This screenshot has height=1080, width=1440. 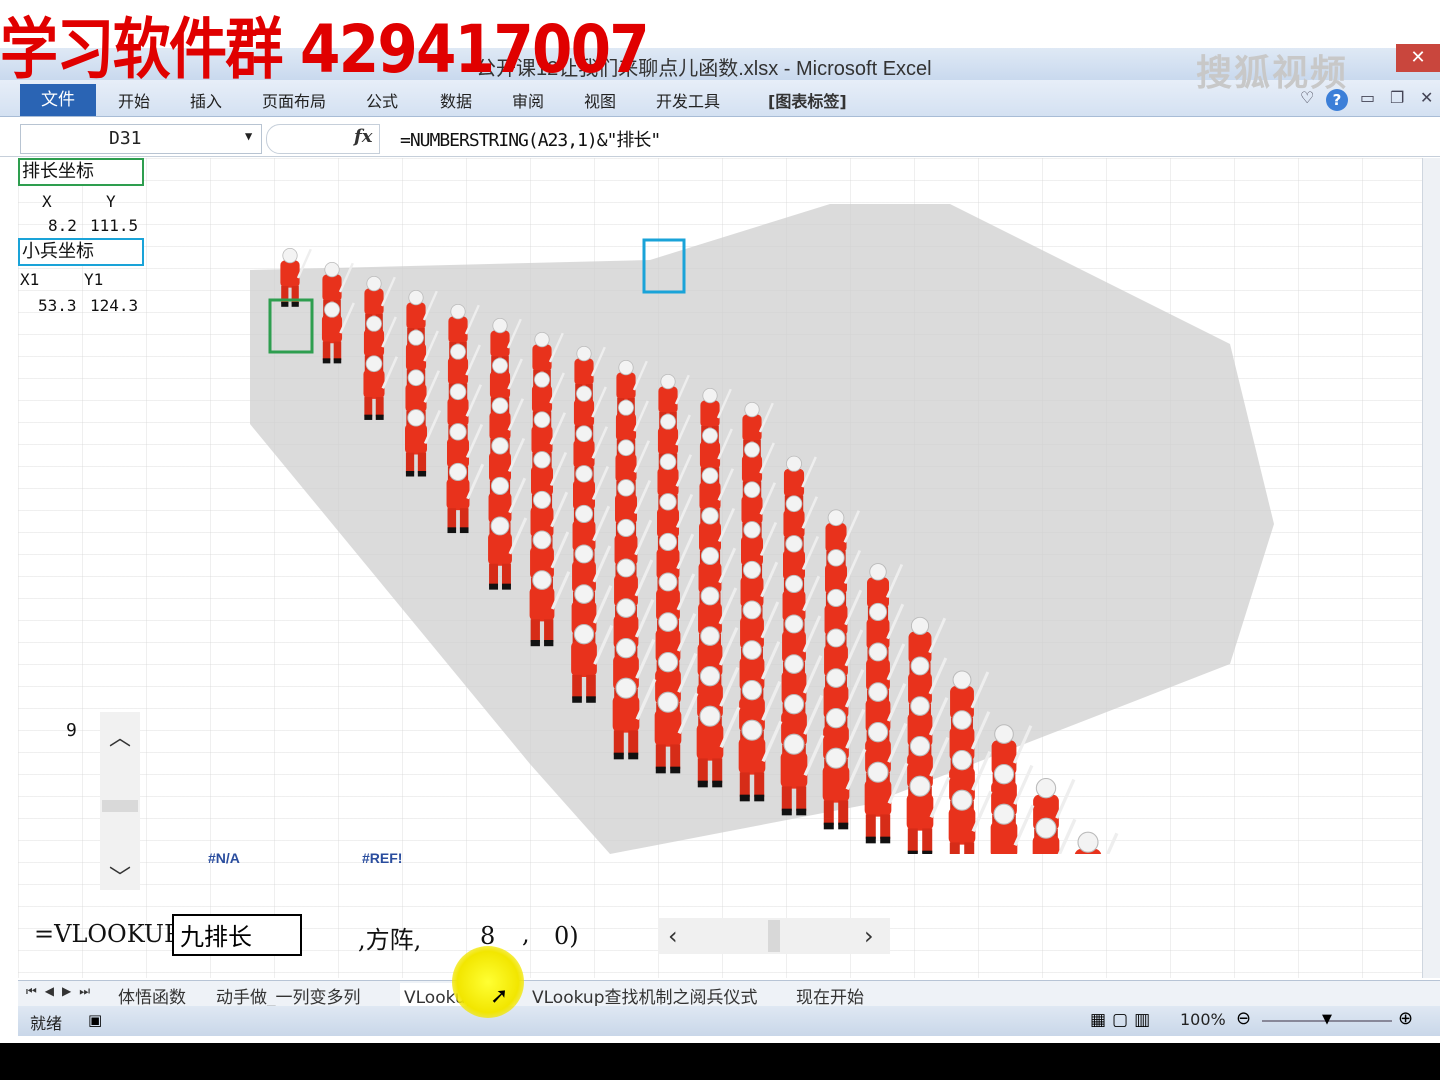 I want to click on zoom-out-icon: ⊖, so click(x=1243, y=1018).